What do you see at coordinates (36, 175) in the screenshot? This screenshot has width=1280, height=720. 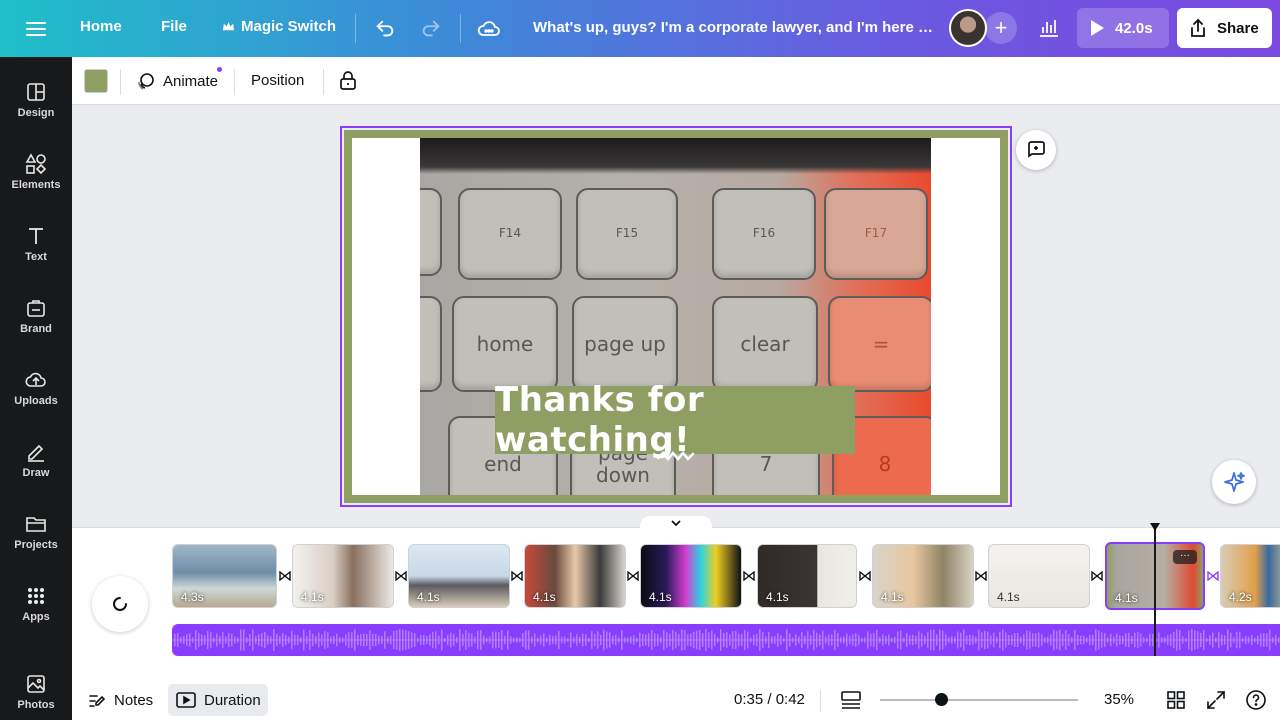 I see `sidebar-item-elements: Elements` at bounding box center [36, 175].